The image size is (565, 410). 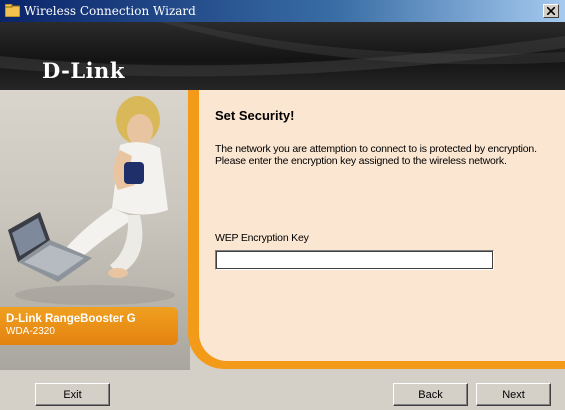 I want to click on next-button: Next, so click(x=513, y=394).